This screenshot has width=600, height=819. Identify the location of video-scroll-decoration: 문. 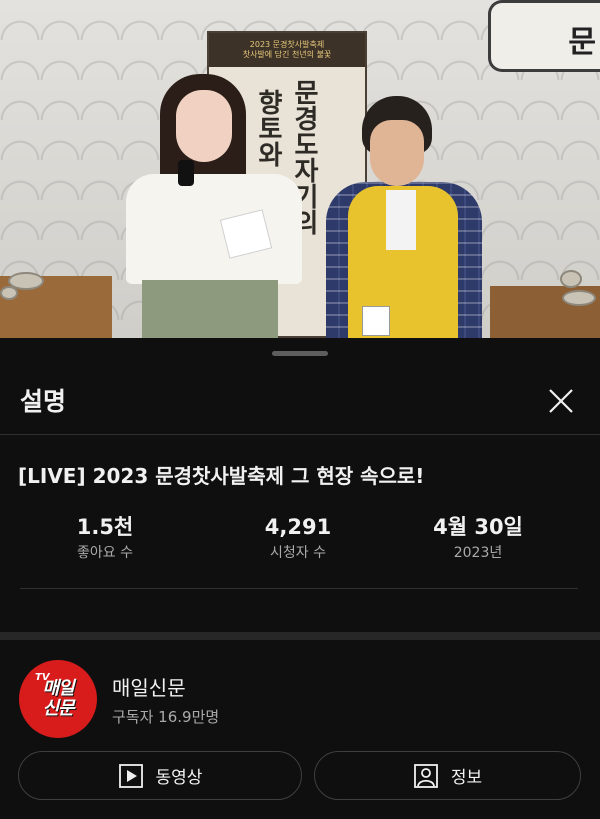
(544, 36).